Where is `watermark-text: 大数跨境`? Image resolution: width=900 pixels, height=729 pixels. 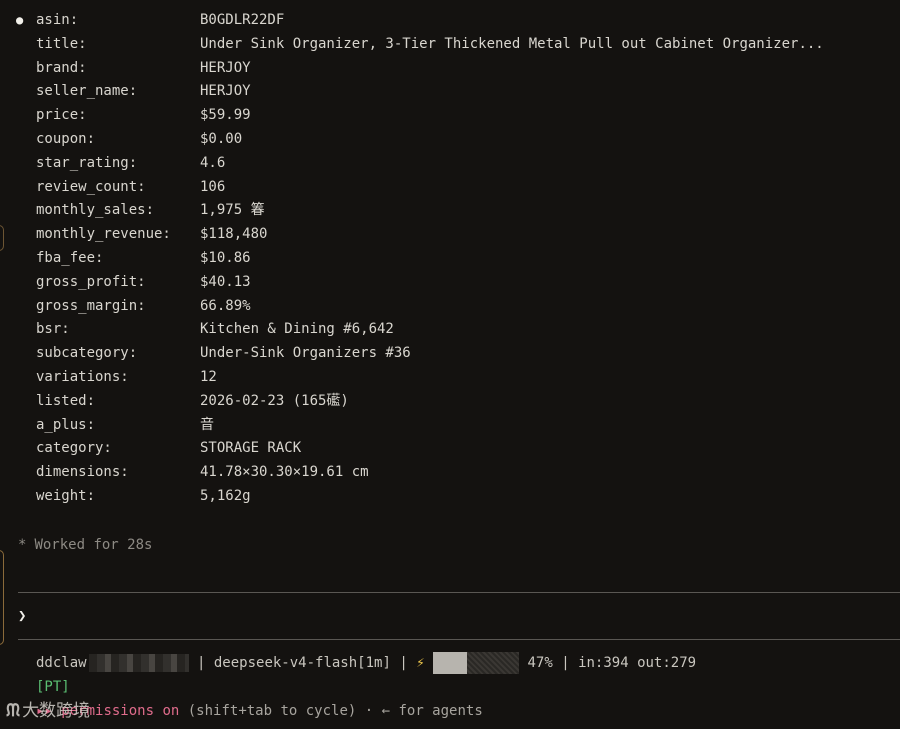
watermark-text: 大数跨境 is located at coordinates (56, 711).